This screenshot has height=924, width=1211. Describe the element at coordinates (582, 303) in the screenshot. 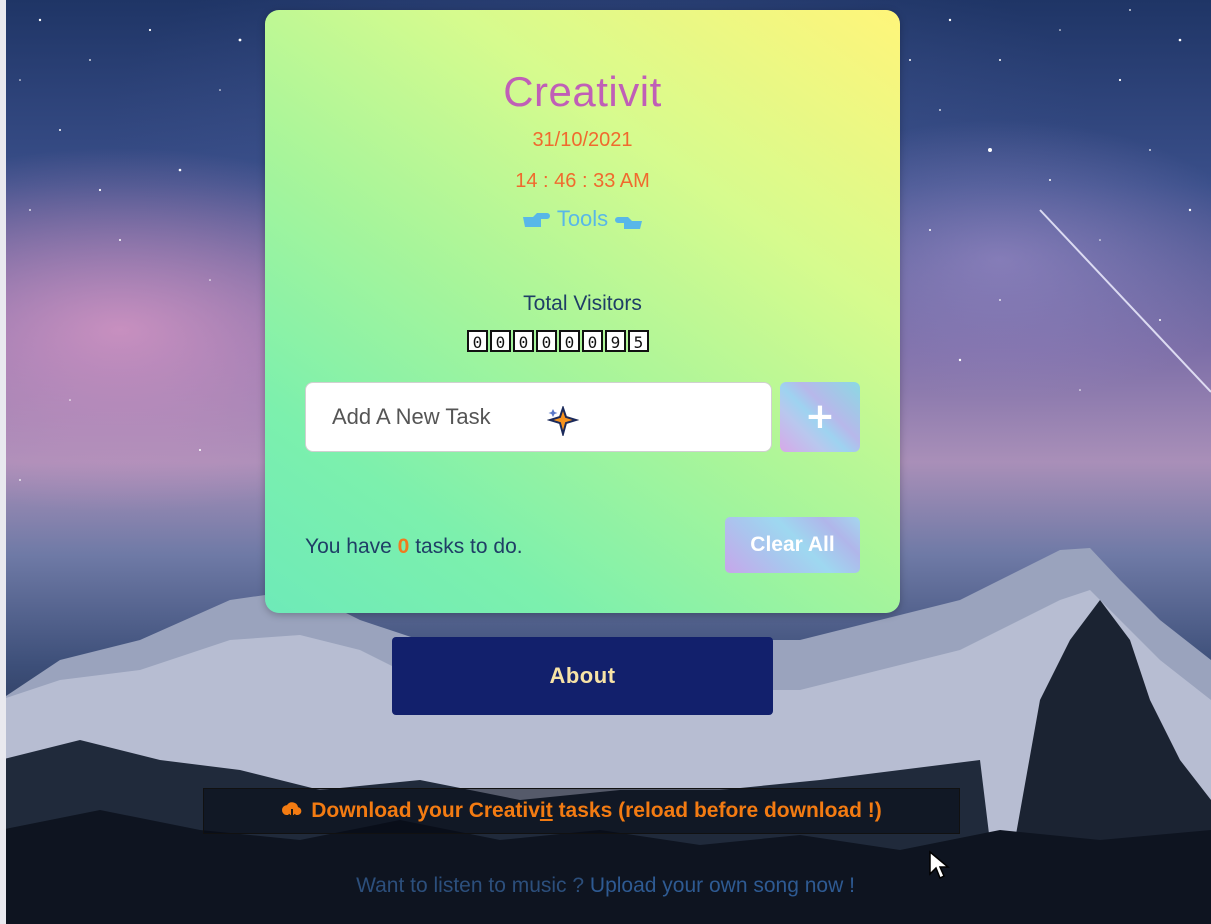

I see `total-visitors-label: Total Visitors` at that location.